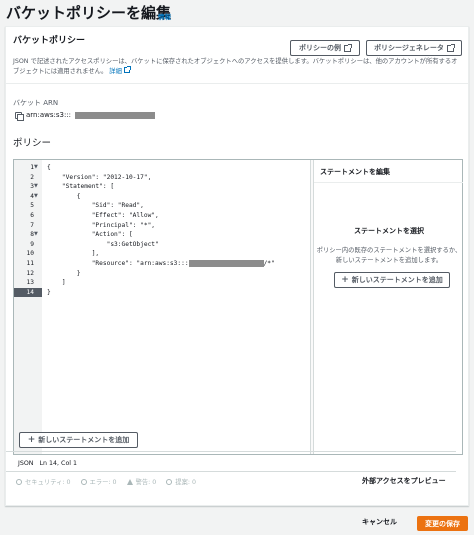  What do you see at coordinates (43, 481) in the screenshot?
I see `security-count: セキュリティ: 0` at bounding box center [43, 481].